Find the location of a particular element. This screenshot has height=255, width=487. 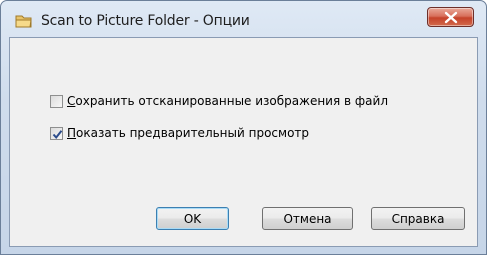

checkmark-icon is located at coordinates (57, 134).